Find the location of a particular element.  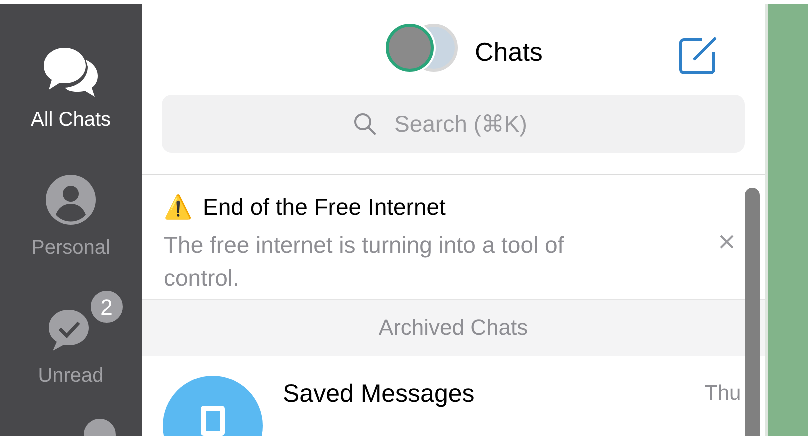

chat-bubbles-icon is located at coordinates (71, 72).